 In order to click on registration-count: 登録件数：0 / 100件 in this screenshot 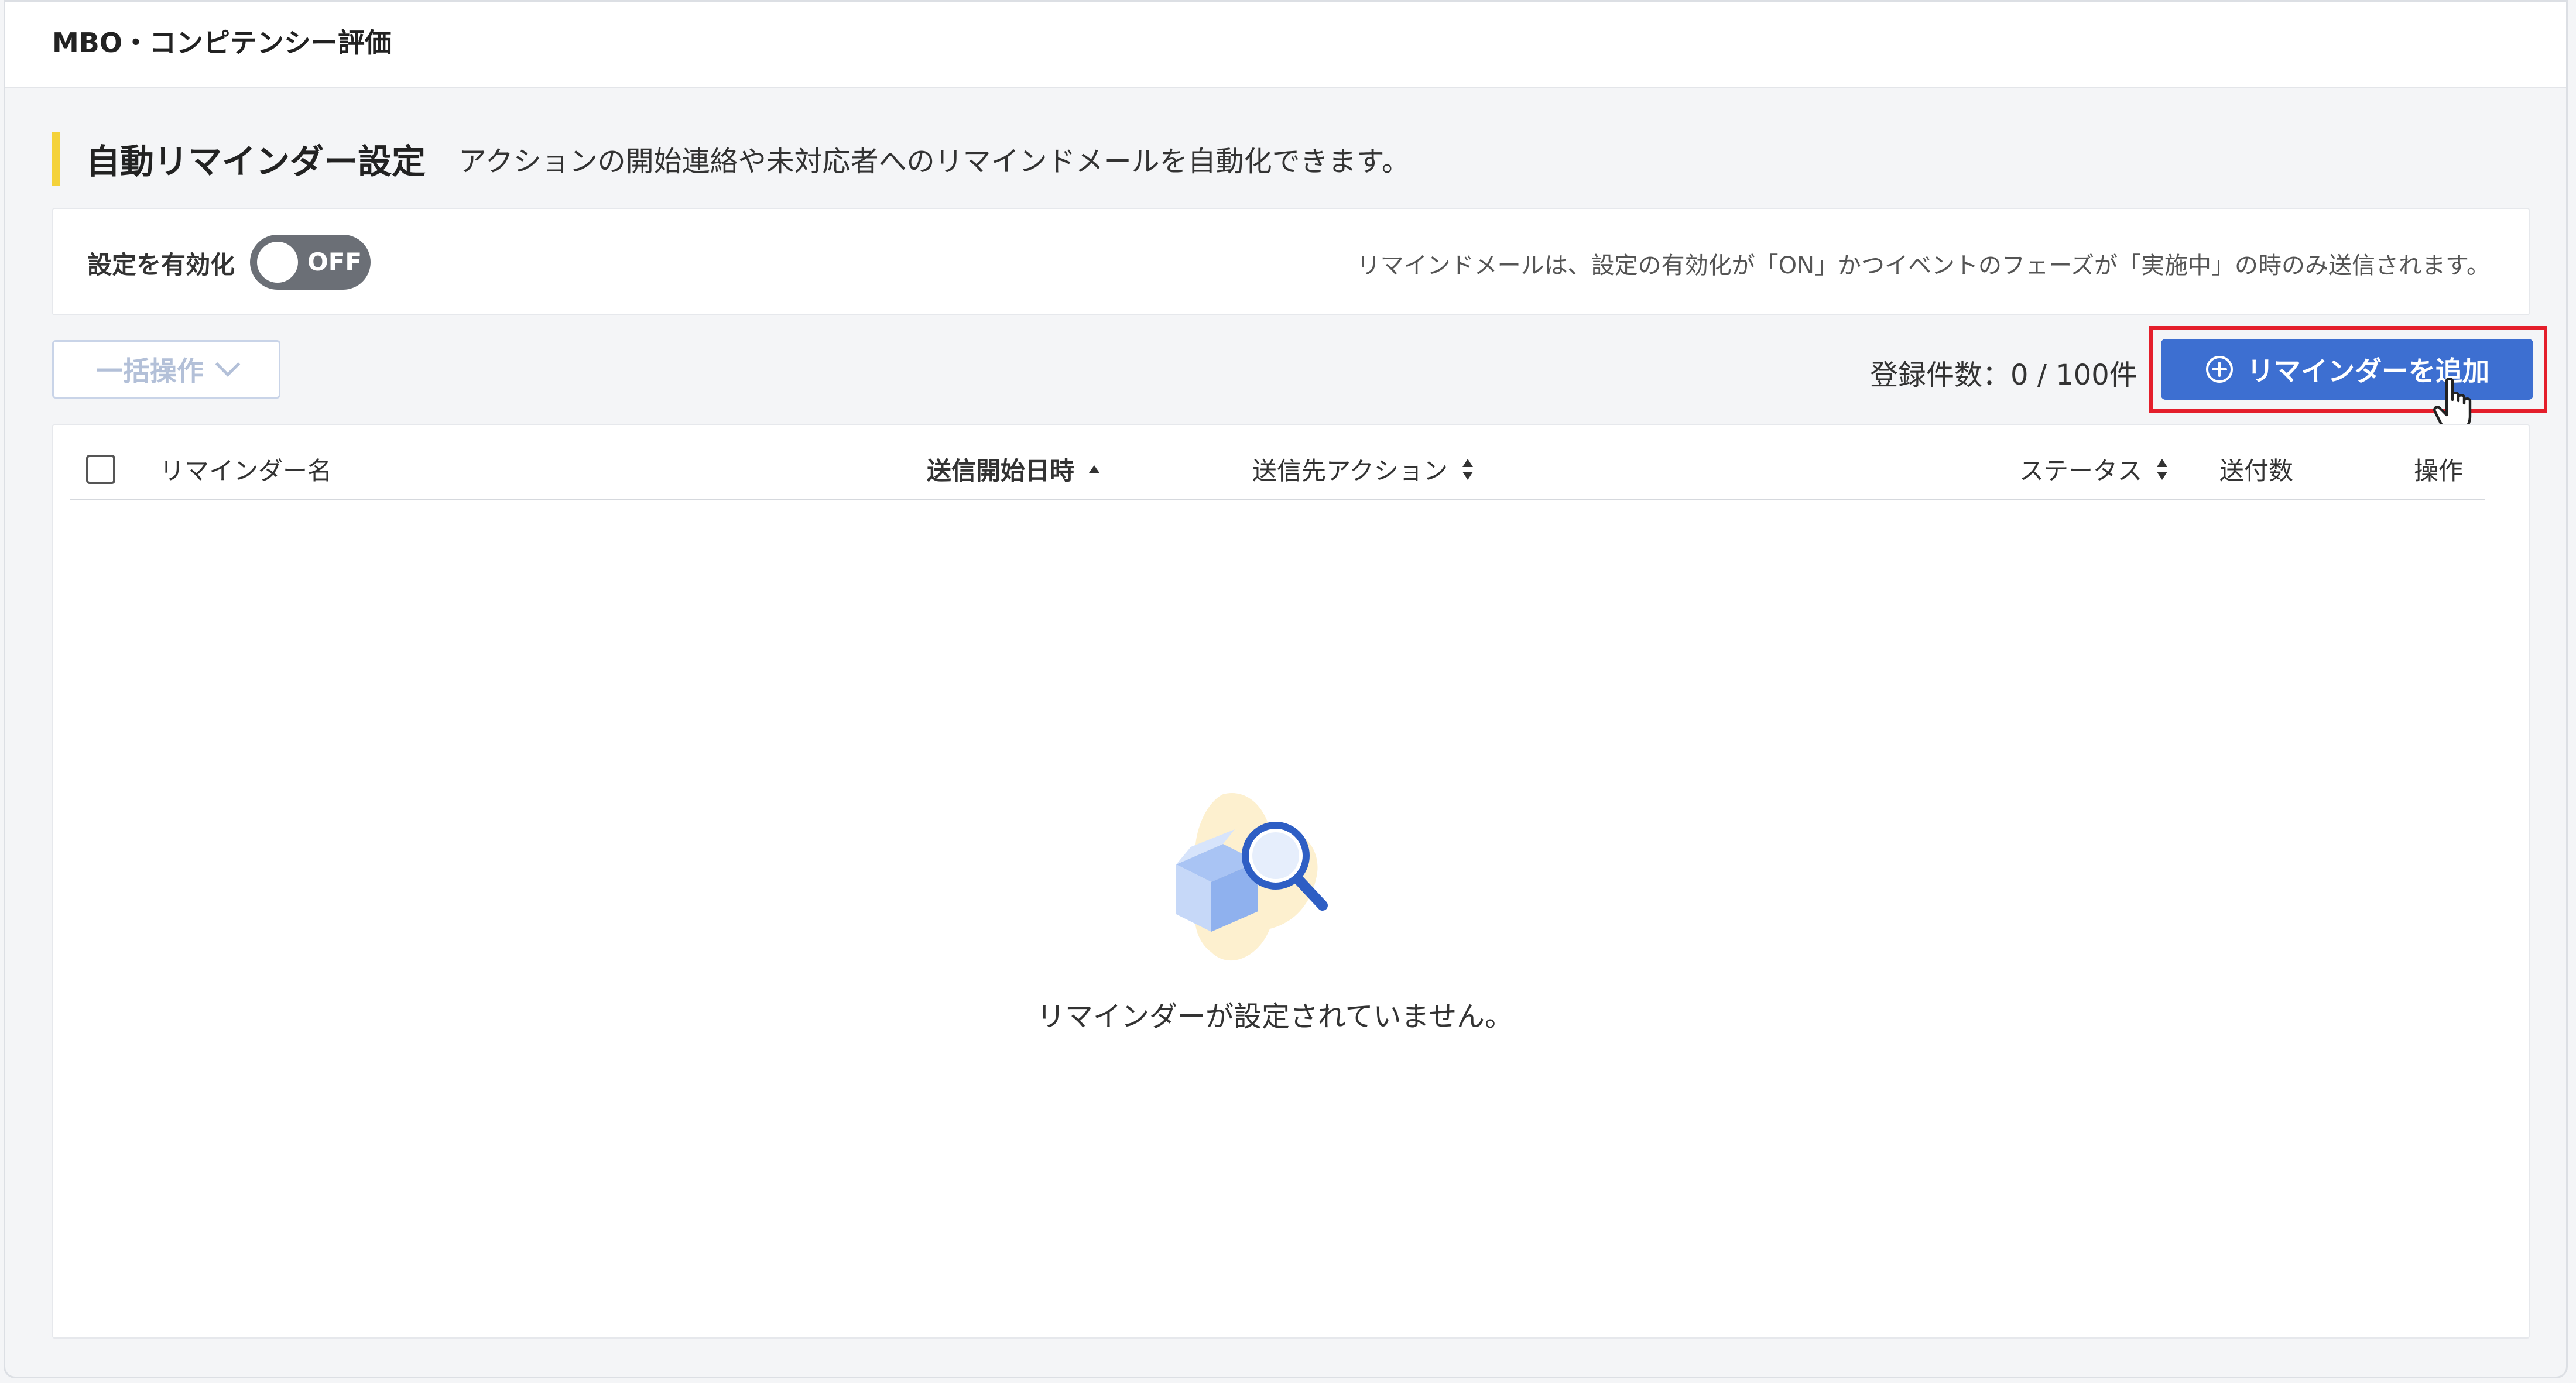, I will do `click(2003, 375)`.